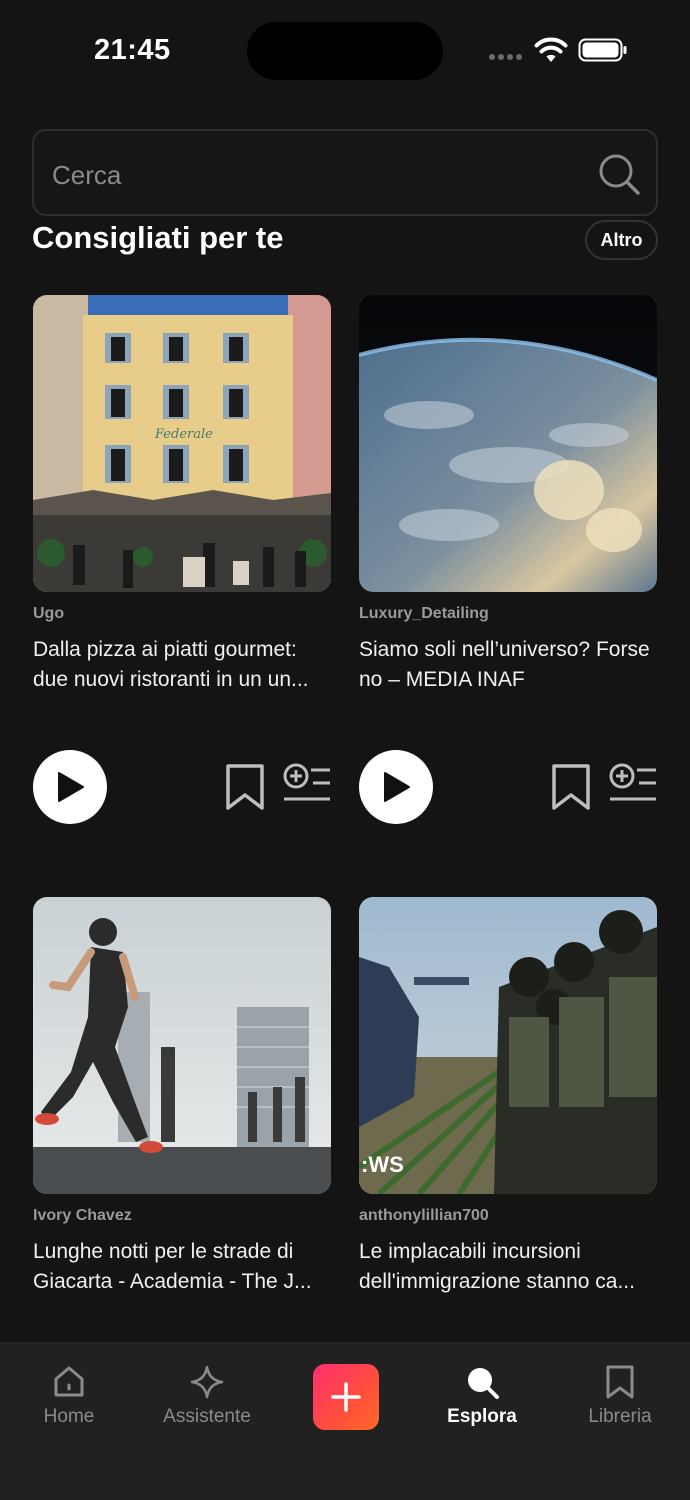 The height and width of the screenshot is (1500, 690). Describe the element at coordinates (482, 1416) in the screenshot. I see `tab-label: Esplora` at that location.